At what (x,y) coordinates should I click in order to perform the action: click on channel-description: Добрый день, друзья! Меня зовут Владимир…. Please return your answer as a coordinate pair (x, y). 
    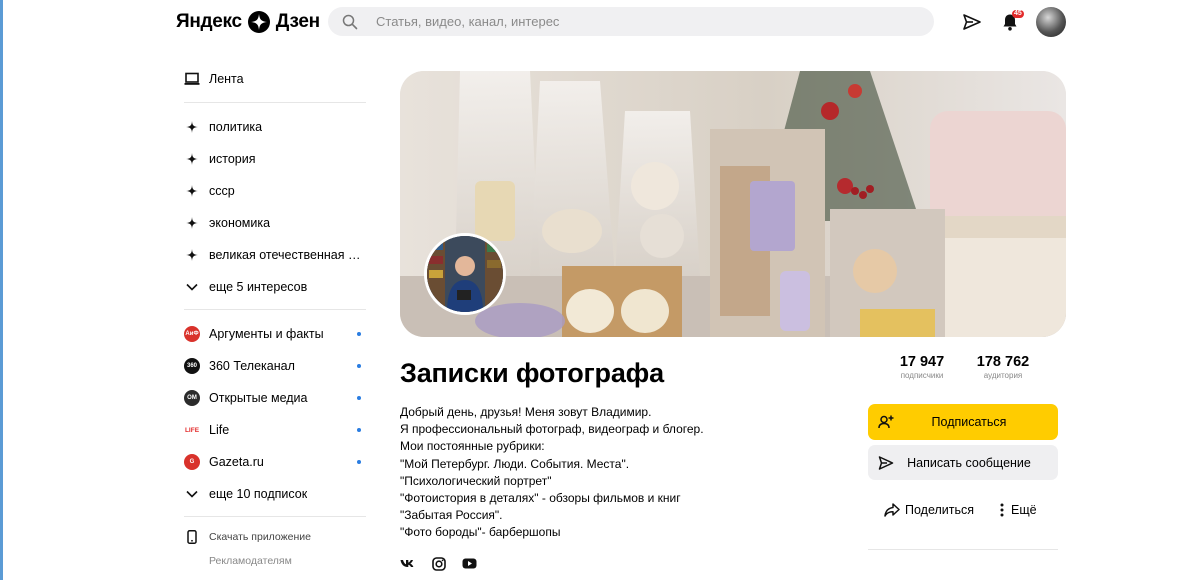
    Looking at the image, I should click on (620, 473).